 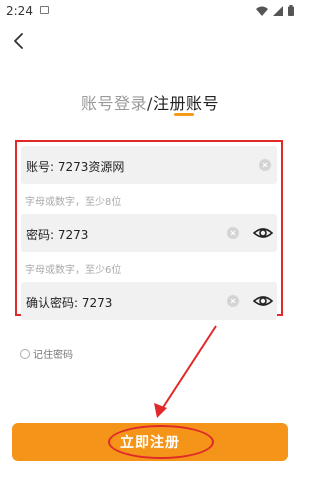 I want to click on status-icons, so click(x=275, y=10).